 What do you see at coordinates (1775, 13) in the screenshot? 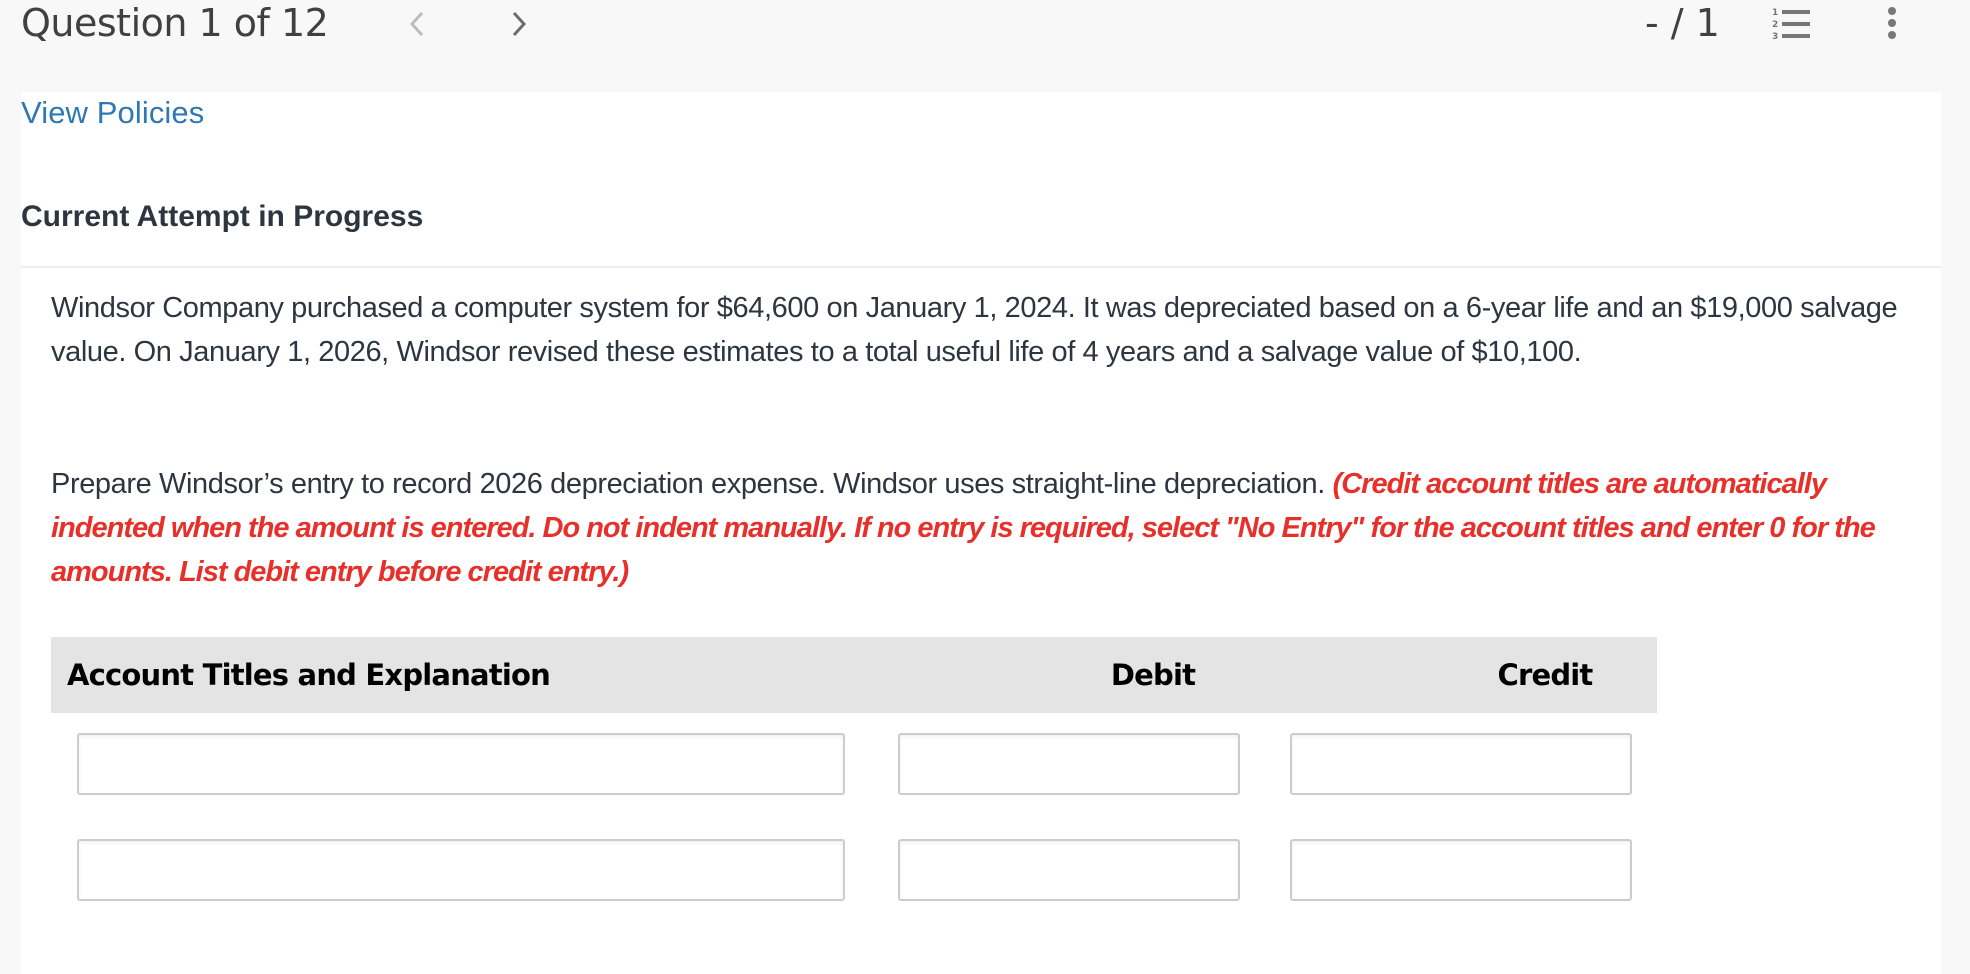
I see `svg-text: 1` at bounding box center [1775, 13].